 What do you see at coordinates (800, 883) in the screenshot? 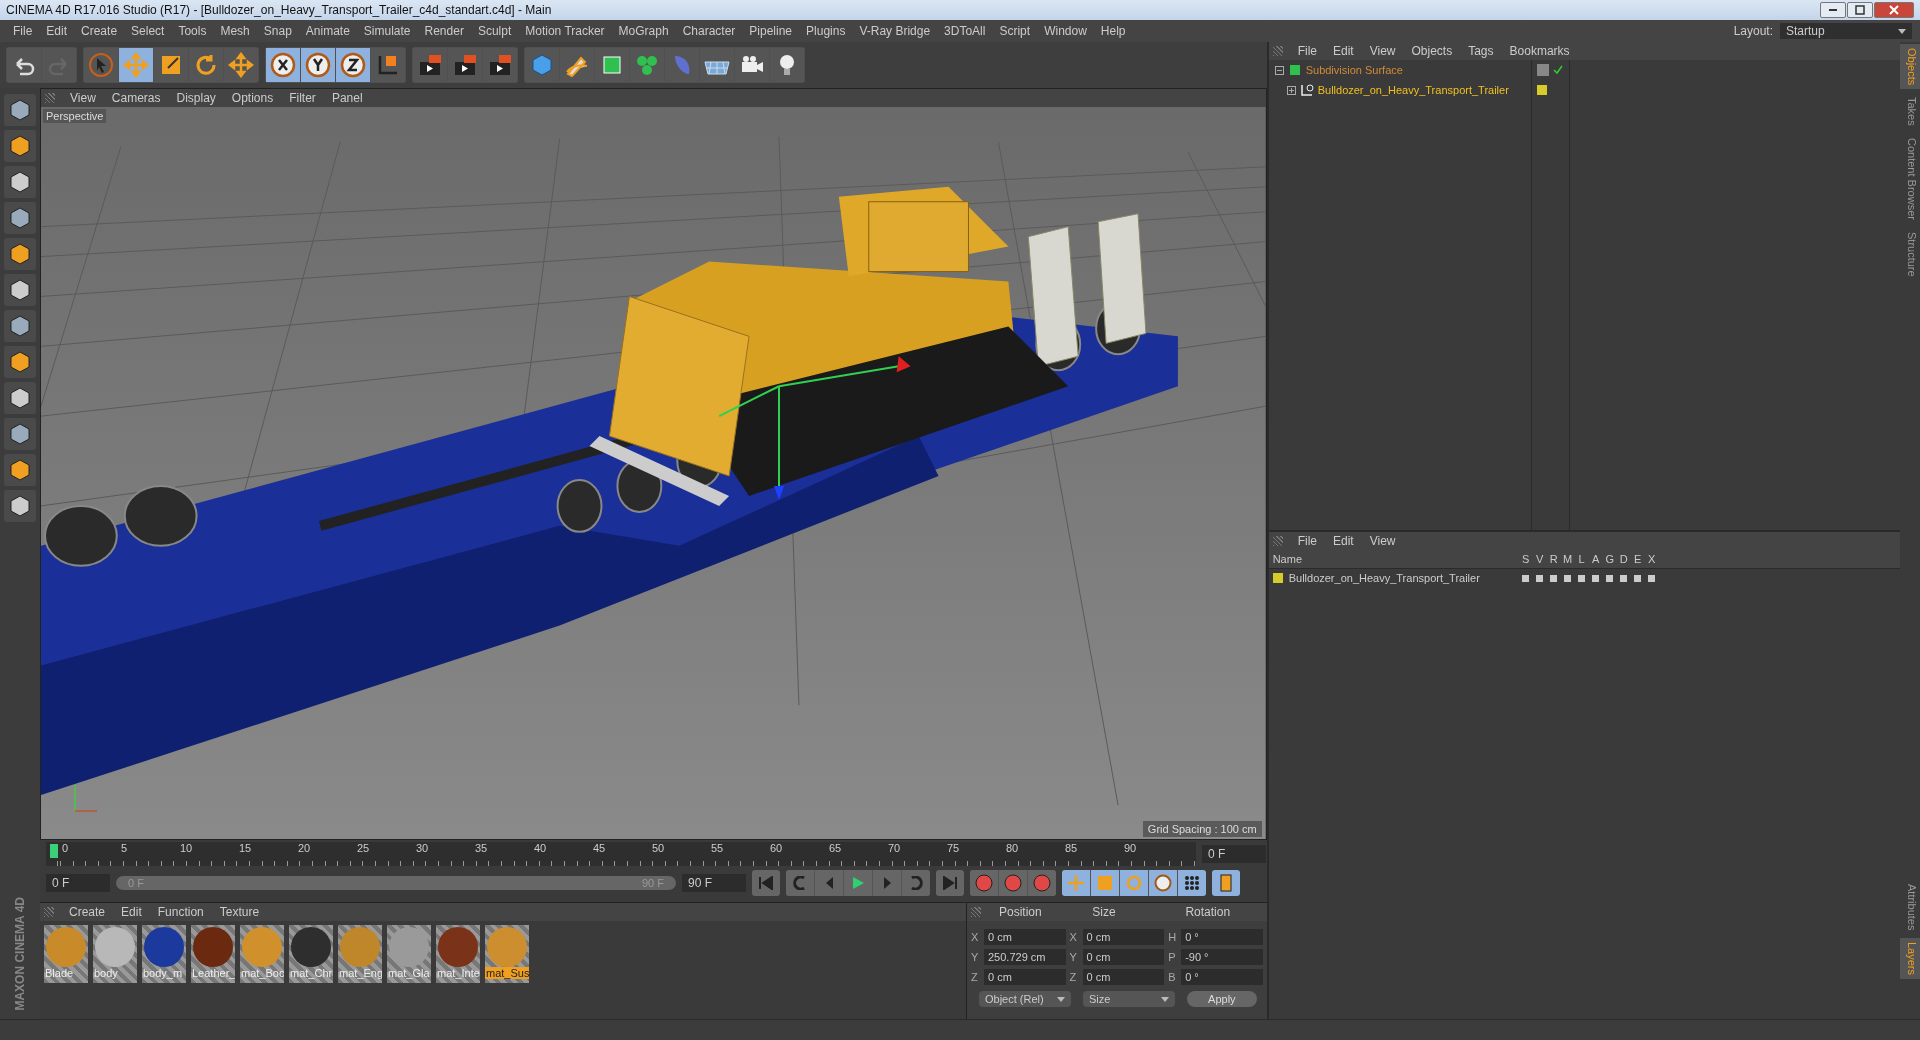
I see `previous-key-button` at bounding box center [800, 883].